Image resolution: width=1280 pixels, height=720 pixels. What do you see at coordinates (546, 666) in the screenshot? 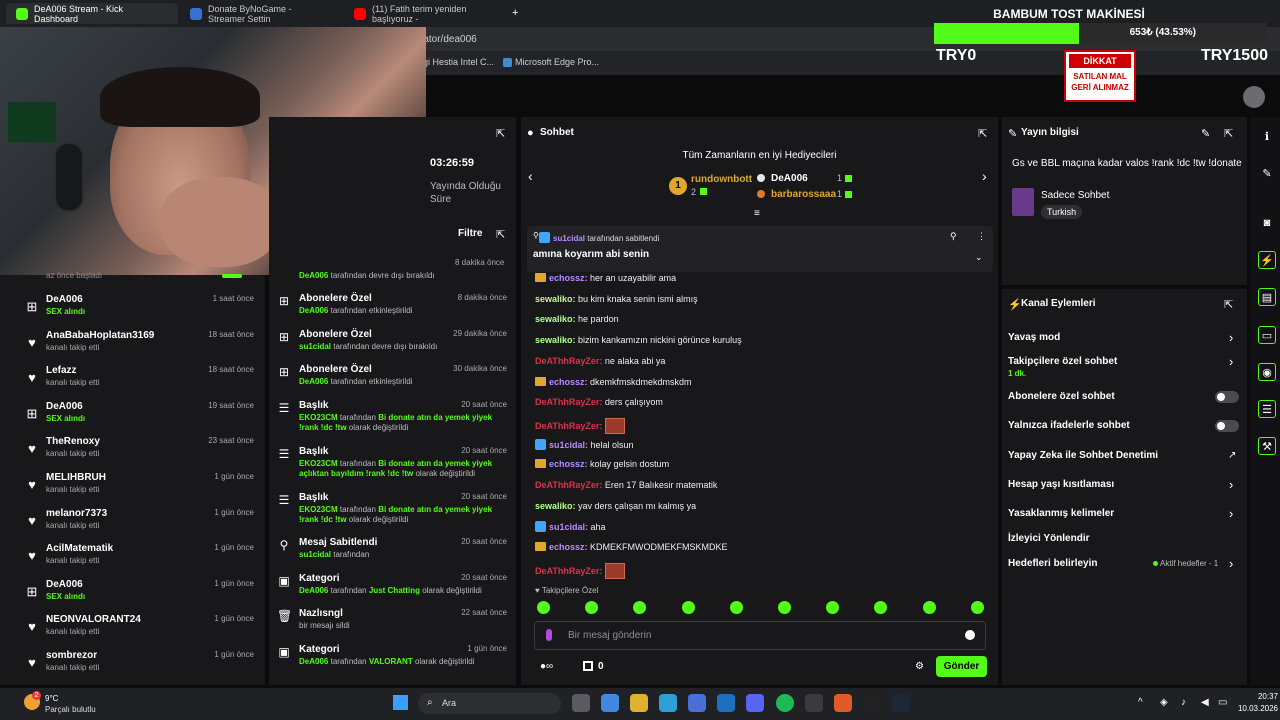
I see `infinity-icon: ●∞` at bounding box center [546, 666].